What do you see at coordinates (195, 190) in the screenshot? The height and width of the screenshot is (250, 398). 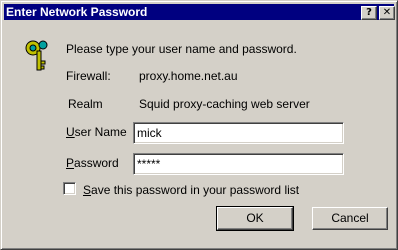 I see `save-password-label-text: ave this password in your password list` at bounding box center [195, 190].